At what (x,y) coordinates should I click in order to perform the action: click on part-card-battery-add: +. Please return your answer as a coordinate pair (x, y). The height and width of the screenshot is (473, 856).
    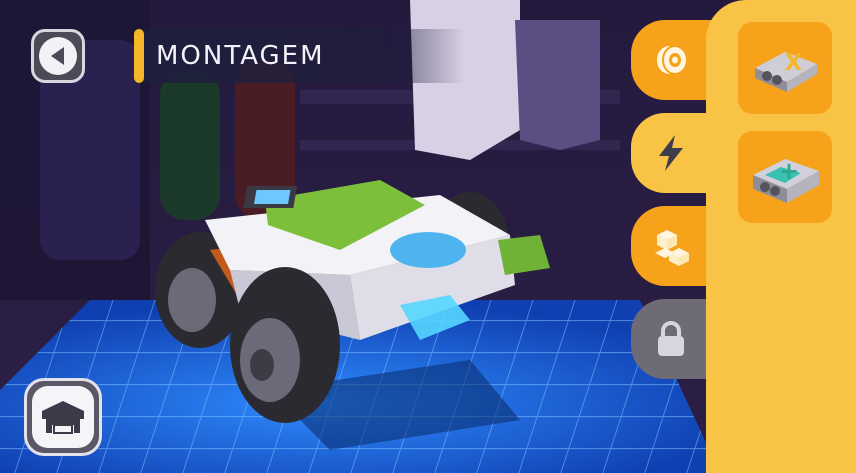
    Looking at the image, I should click on (785, 177).